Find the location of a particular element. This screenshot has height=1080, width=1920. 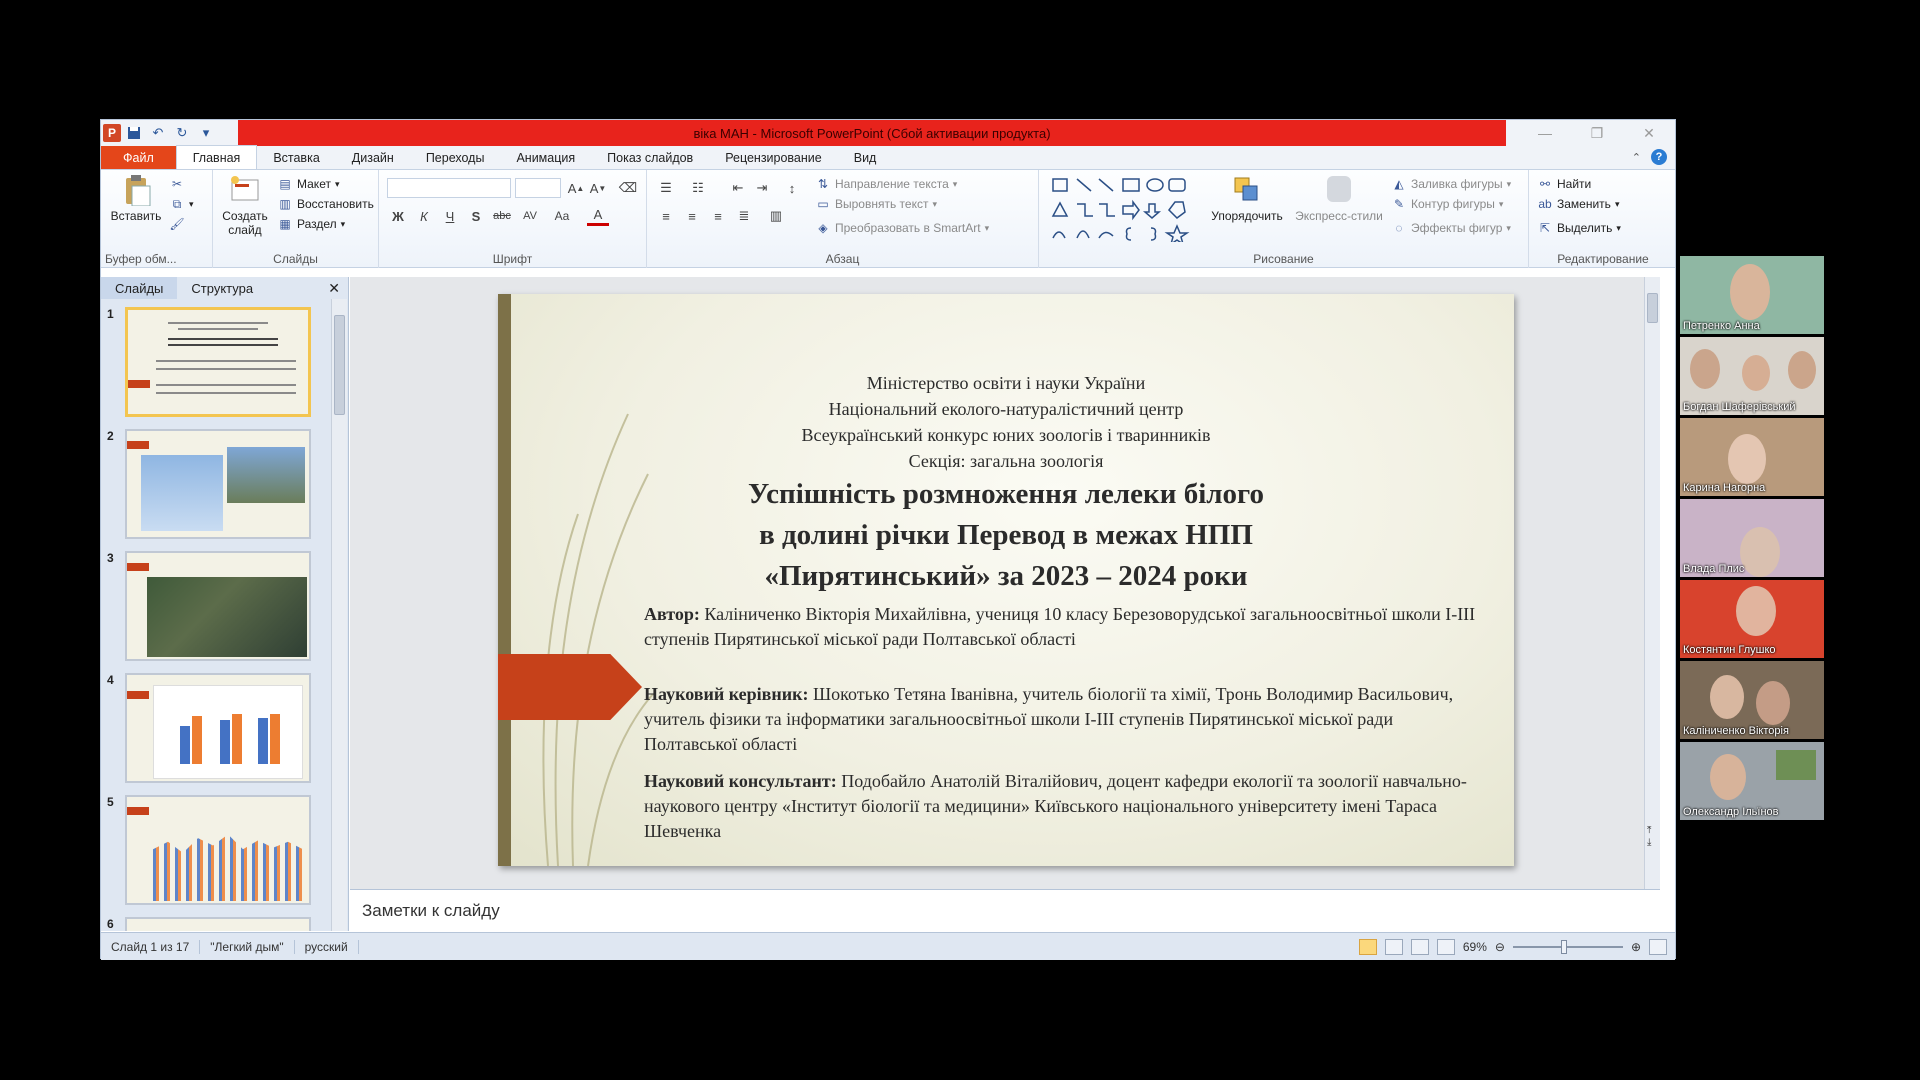

undo-icon: ↶ is located at coordinates (158, 133).